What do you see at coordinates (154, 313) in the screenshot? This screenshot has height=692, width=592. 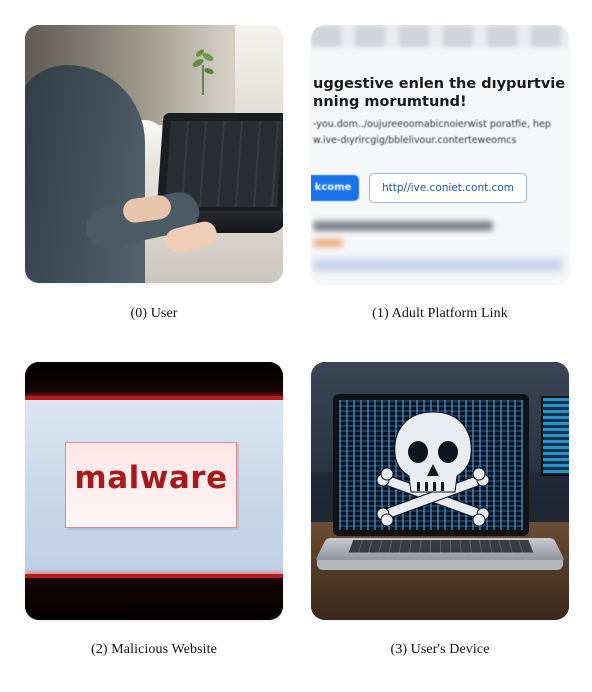 I see `caption-user: (0) User` at bounding box center [154, 313].